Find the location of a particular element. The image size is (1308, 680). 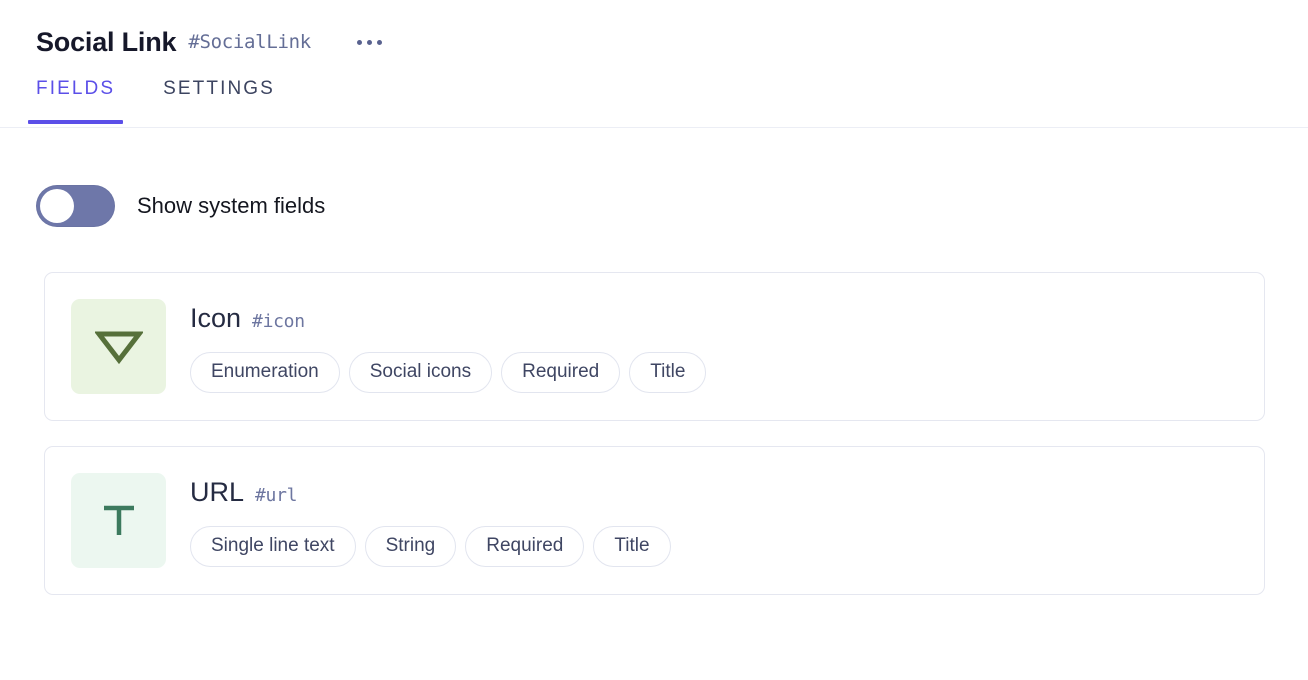

text-t-icon is located at coordinates (118, 520).